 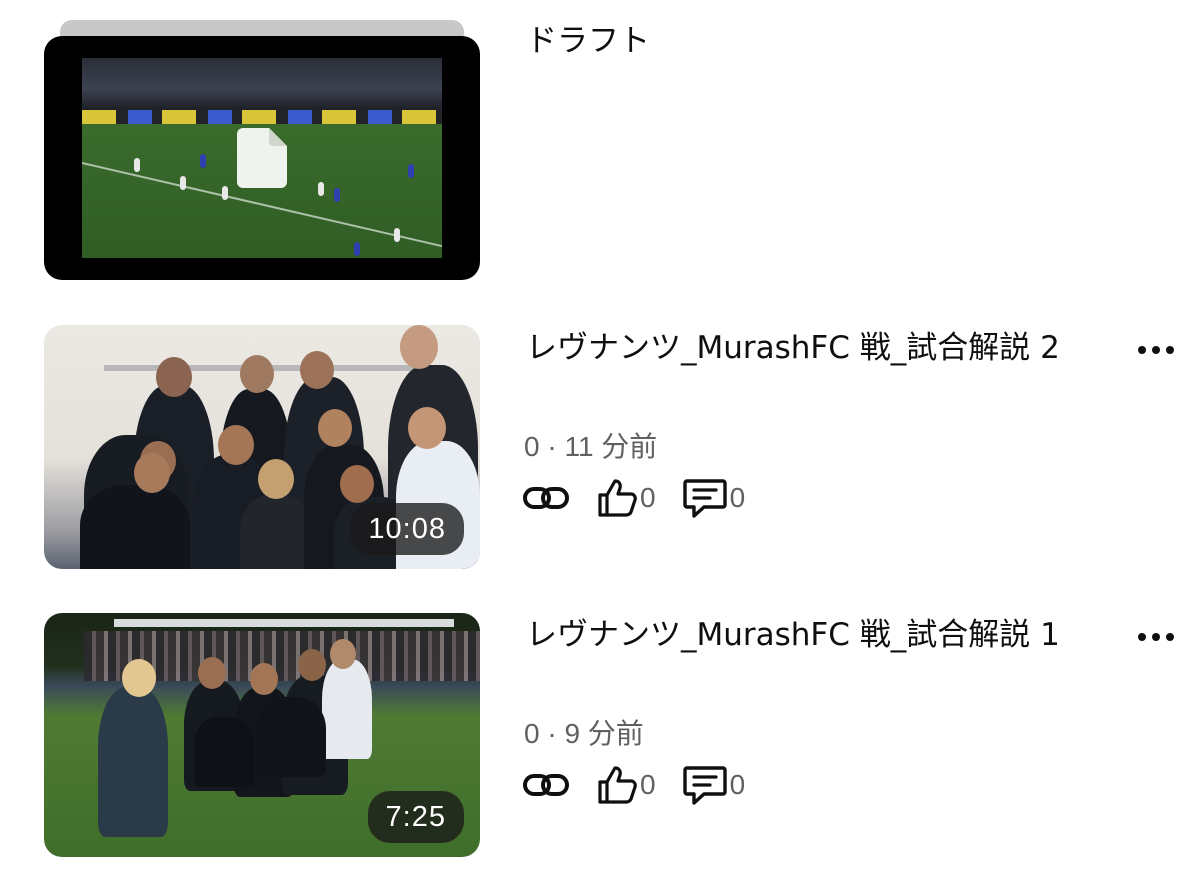 I want to click on draft-thumbnail, so click(x=262, y=158).